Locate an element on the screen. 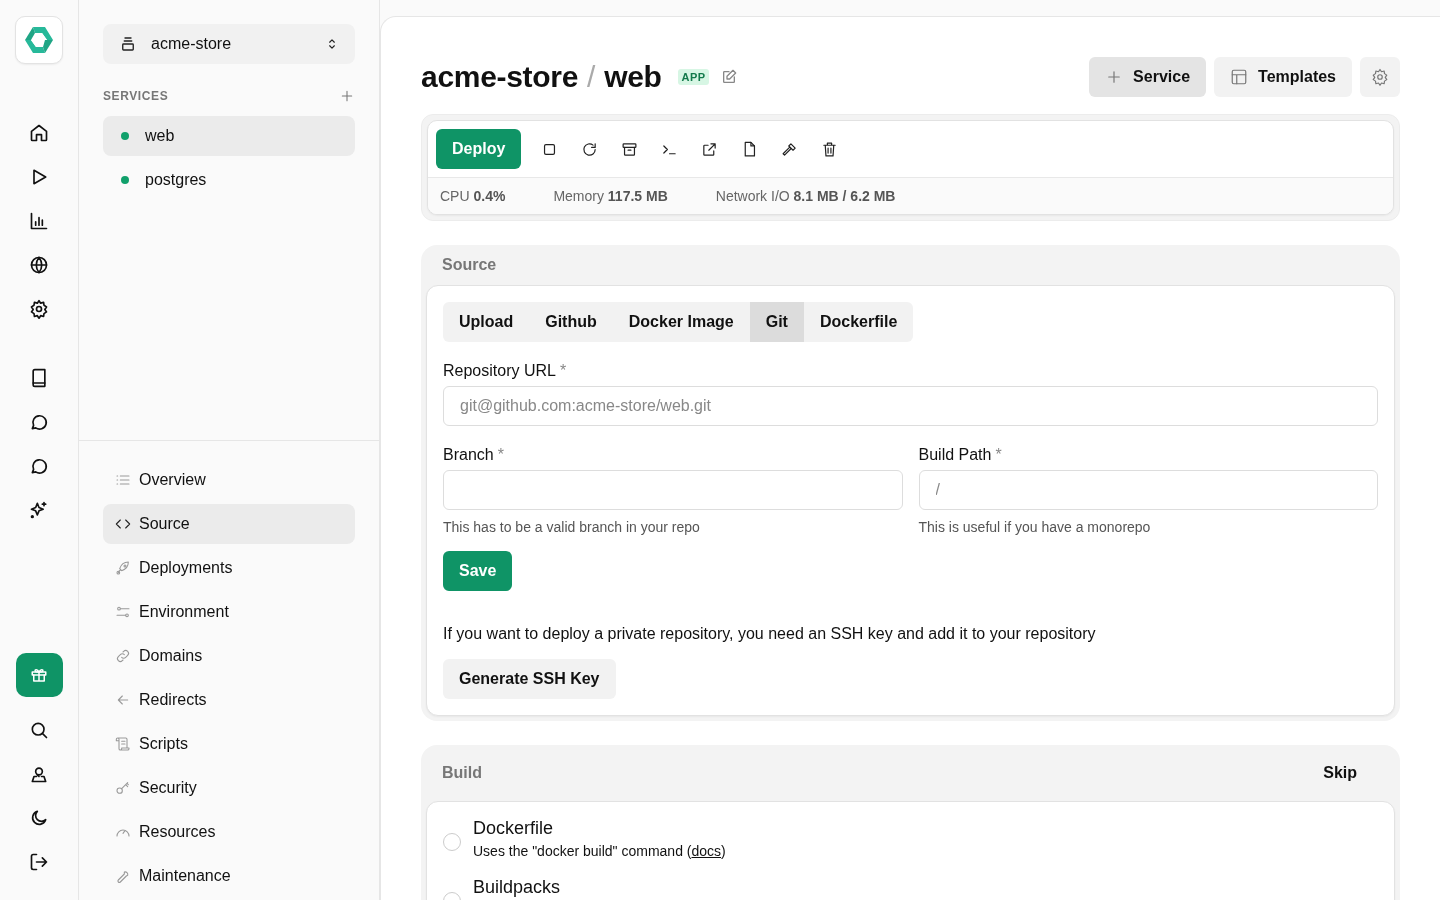 This screenshot has width=1440, height=900. arrow-left-icon is located at coordinates (123, 700).